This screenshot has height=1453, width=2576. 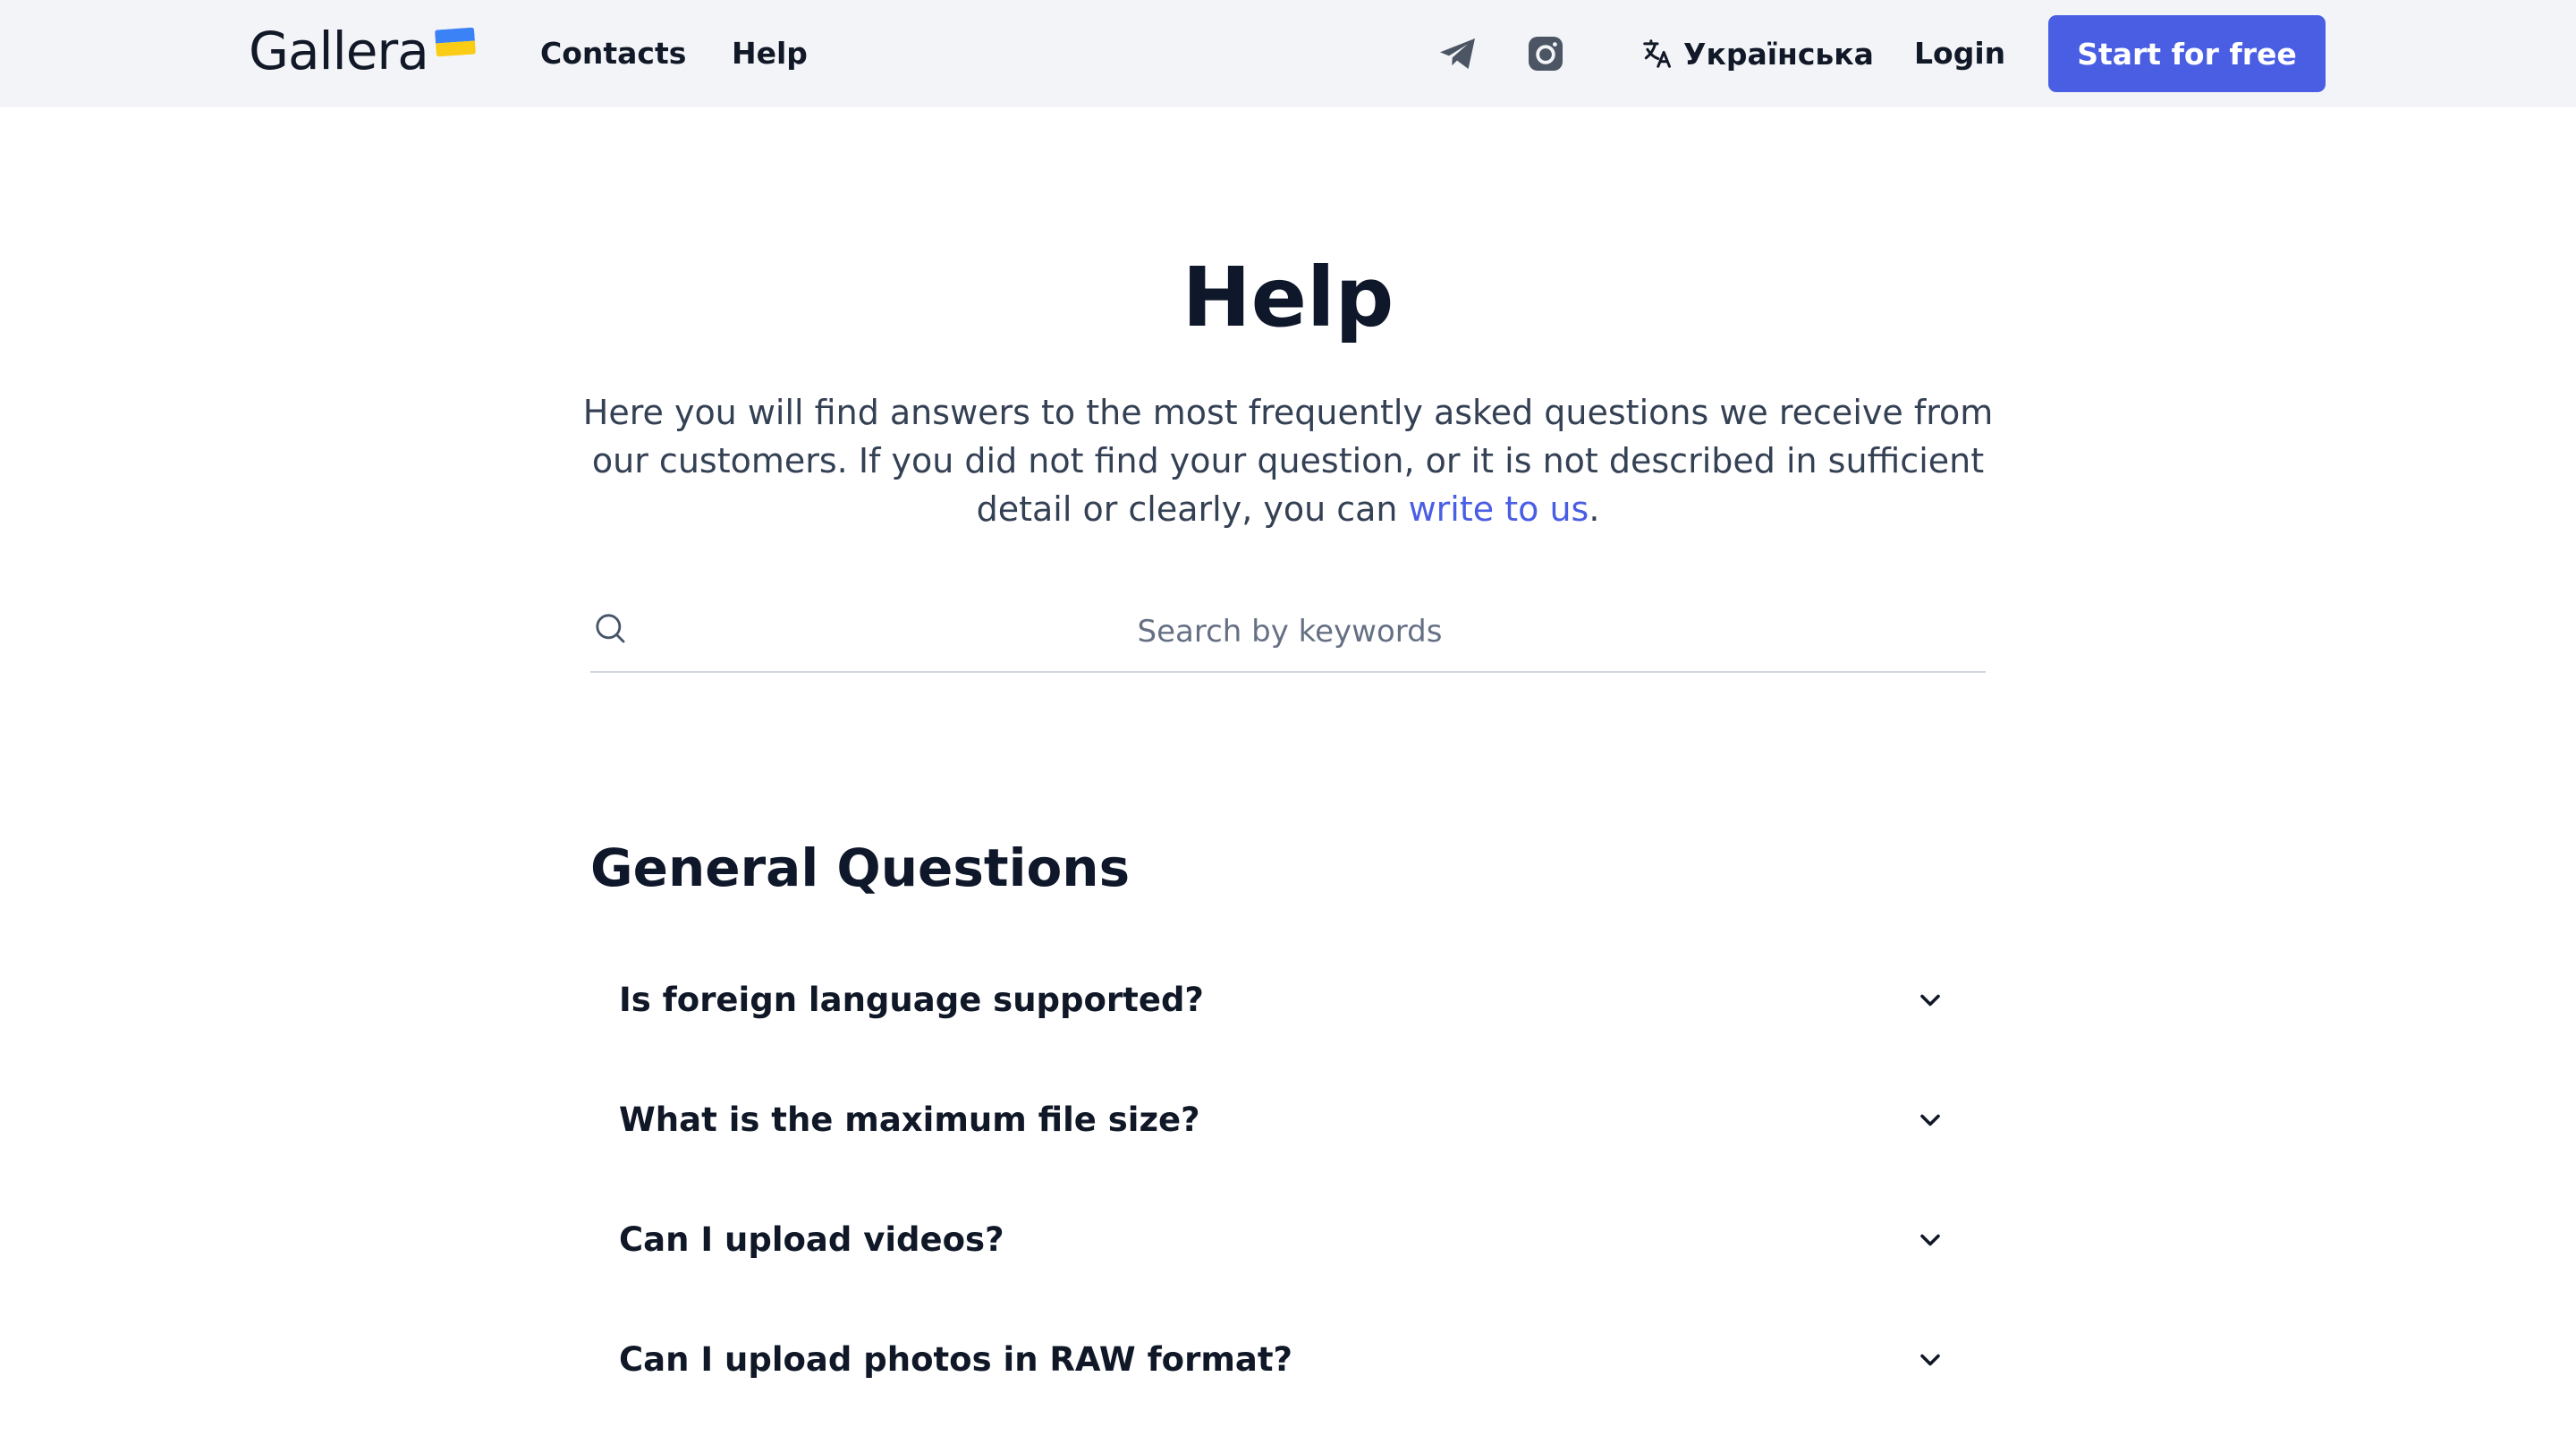 I want to click on section-title-general-questions: General Questions, so click(x=860, y=867).